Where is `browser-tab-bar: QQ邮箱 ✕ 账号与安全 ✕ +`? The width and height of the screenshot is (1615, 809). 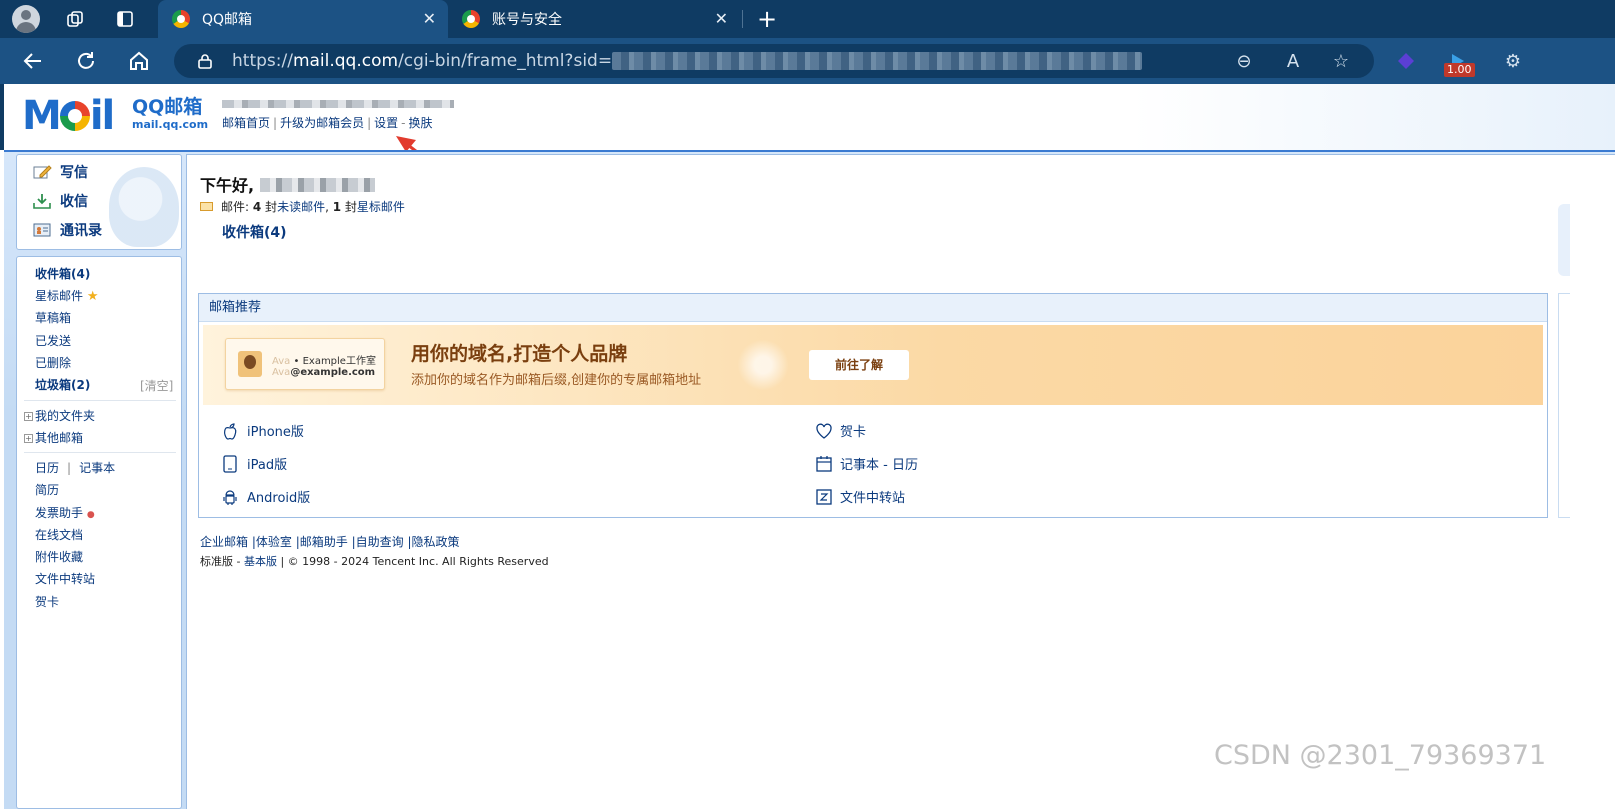
browser-tab-bar: QQ邮箱 ✕ 账号与安全 ✕ + is located at coordinates (807, 19).